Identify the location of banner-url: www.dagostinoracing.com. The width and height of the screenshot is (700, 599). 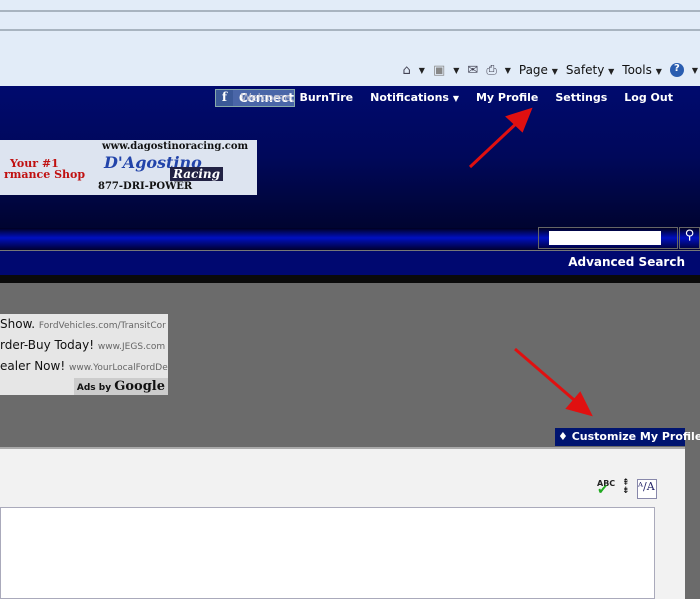
(175, 146).